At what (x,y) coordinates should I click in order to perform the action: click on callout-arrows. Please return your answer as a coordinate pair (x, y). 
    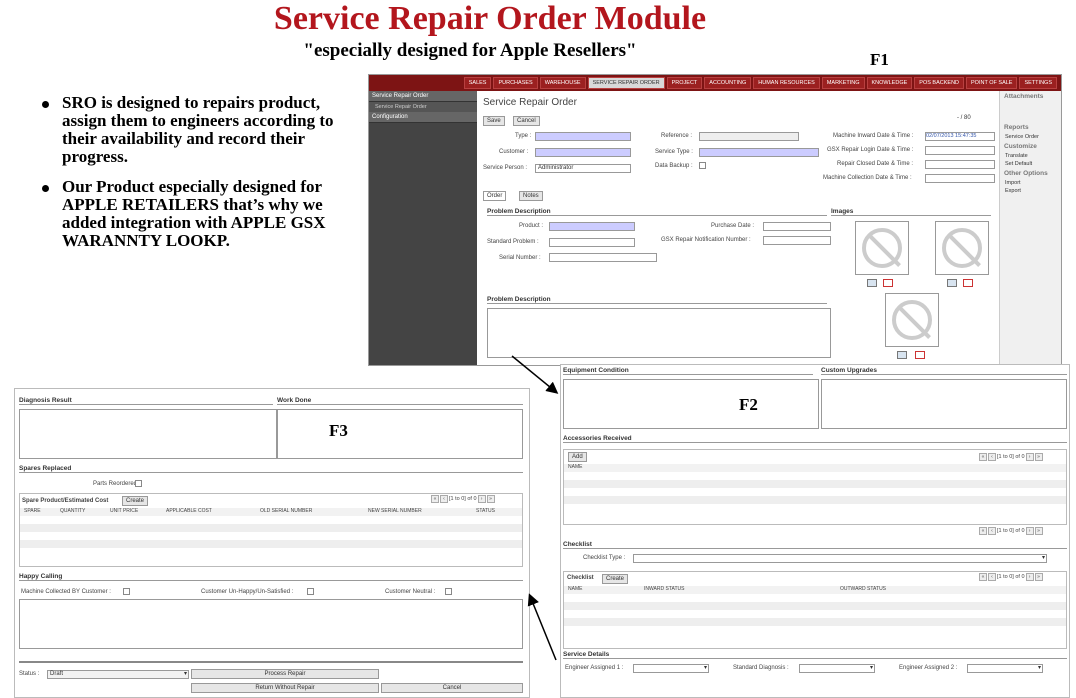
    Looking at the image, I should click on (535, 508).